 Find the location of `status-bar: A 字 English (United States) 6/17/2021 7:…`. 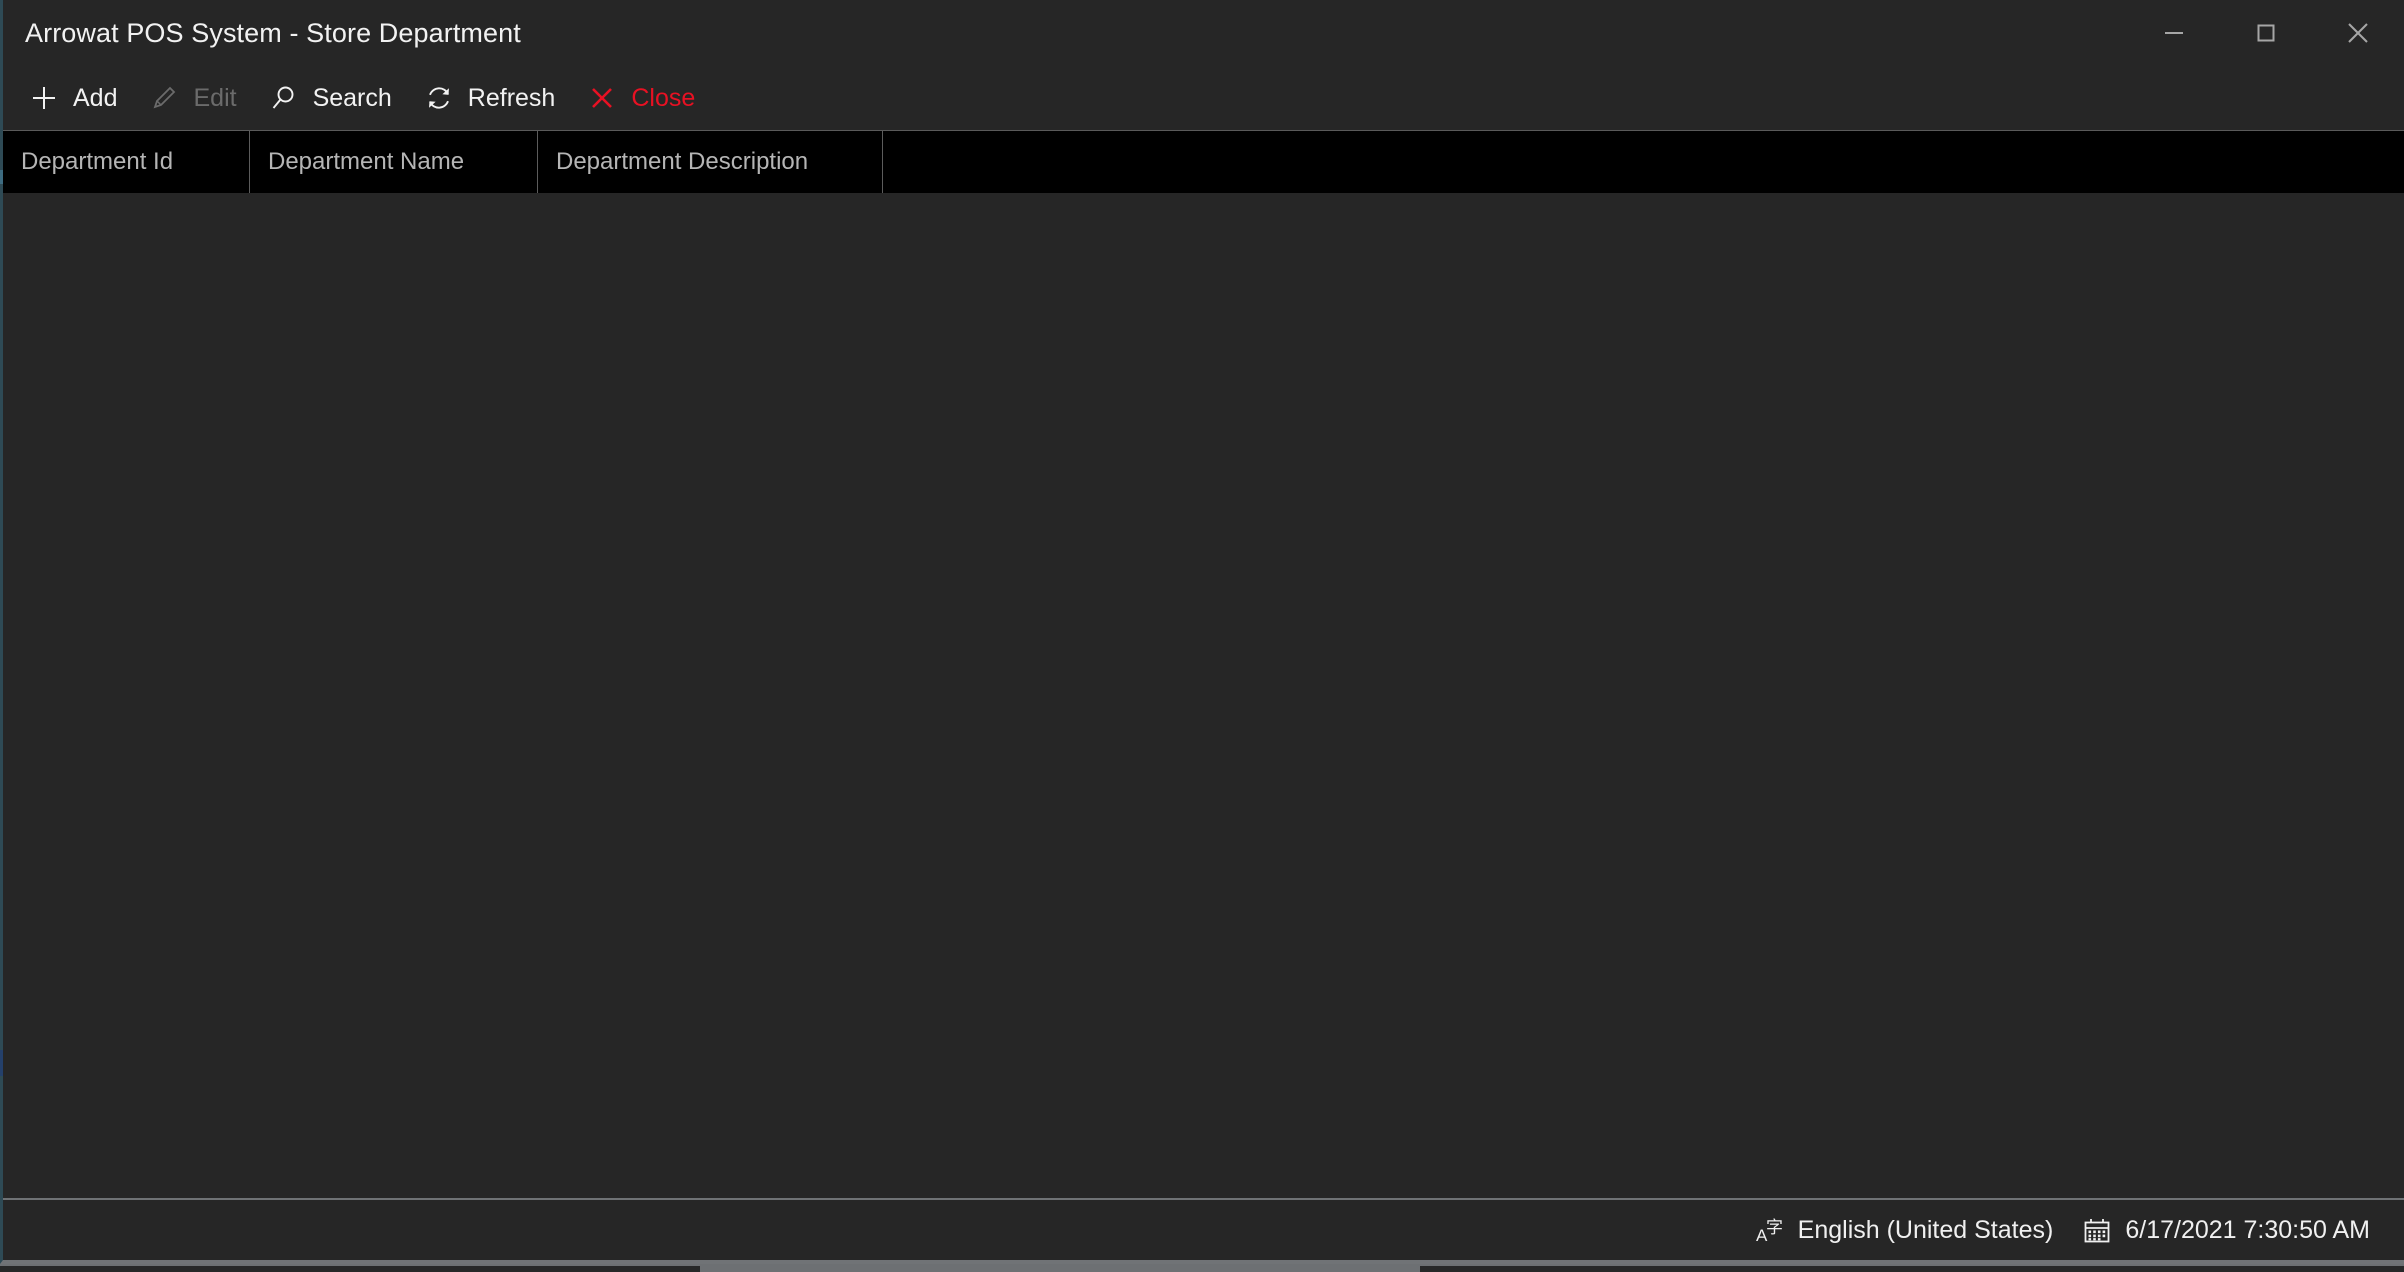

status-bar: A 字 English (United States) 6/17/2021 7:… is located at coordinates (1203, 1229).